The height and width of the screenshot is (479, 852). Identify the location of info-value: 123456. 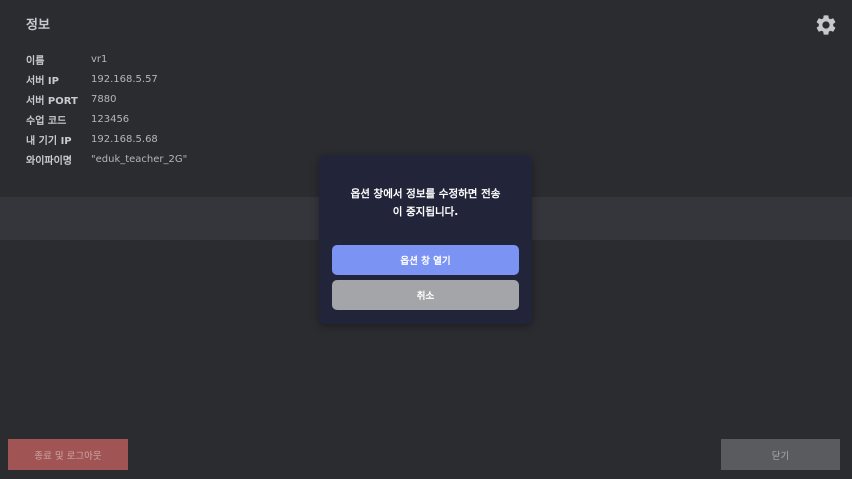
(110, 119).